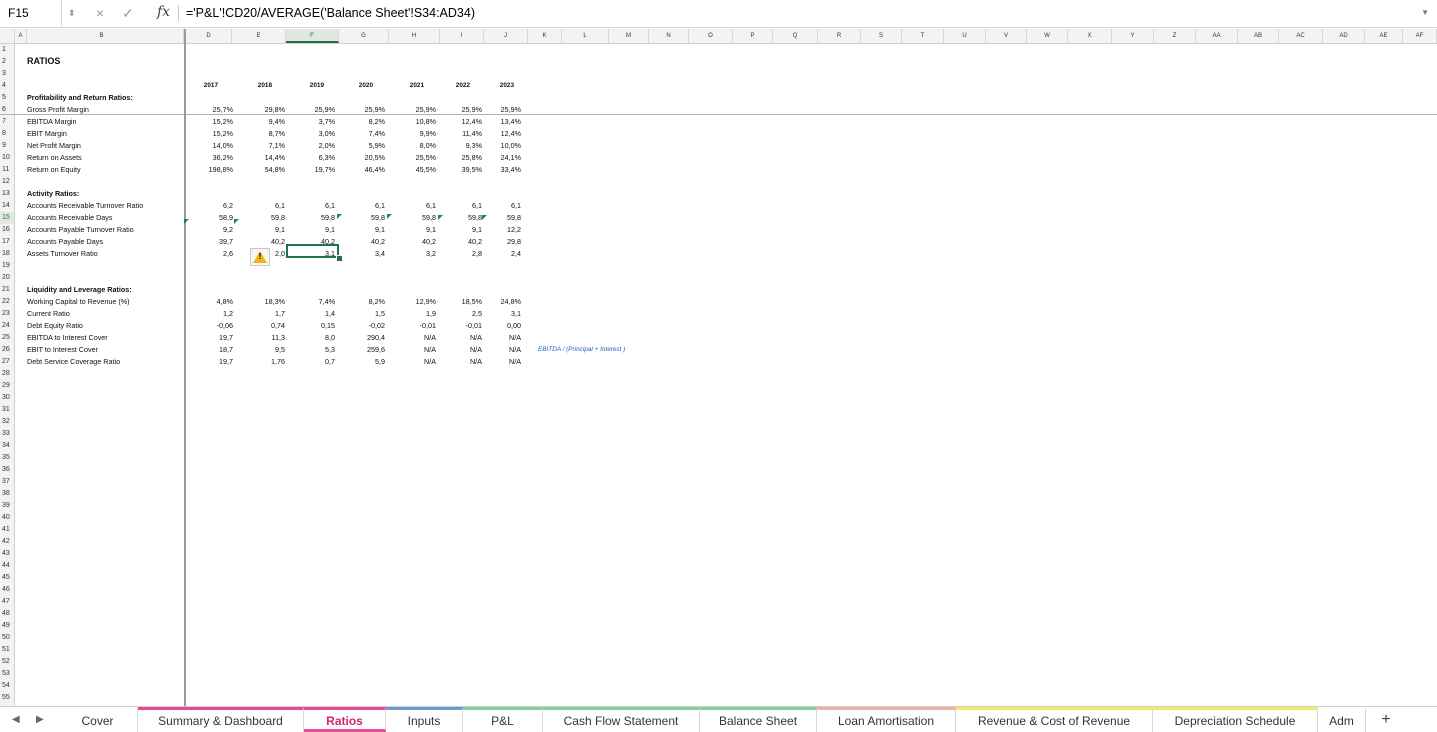  I want to click on row-header-37: 37, so click(7, 482).